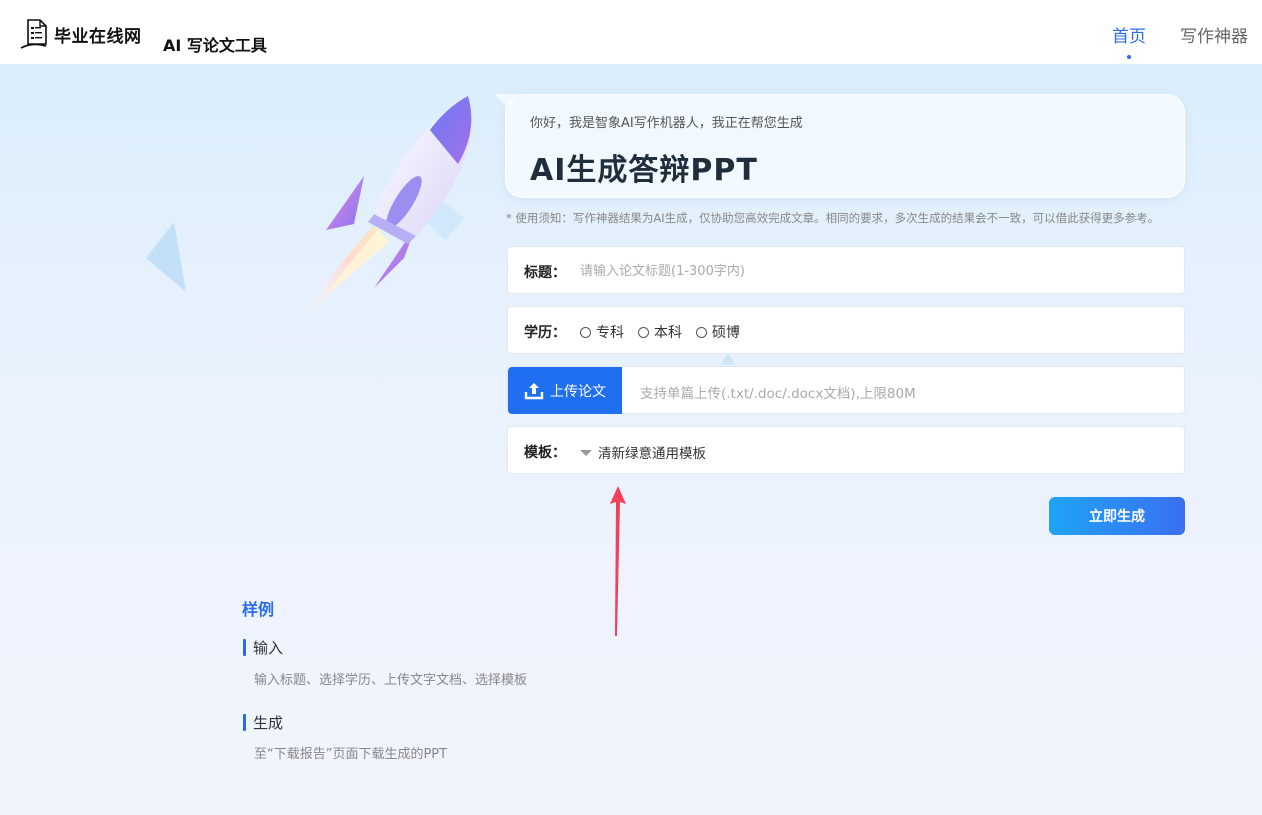  Describe the element at coordinates (618, 561) in the screenshot. I see `annotation-arrow-icon` at that location.